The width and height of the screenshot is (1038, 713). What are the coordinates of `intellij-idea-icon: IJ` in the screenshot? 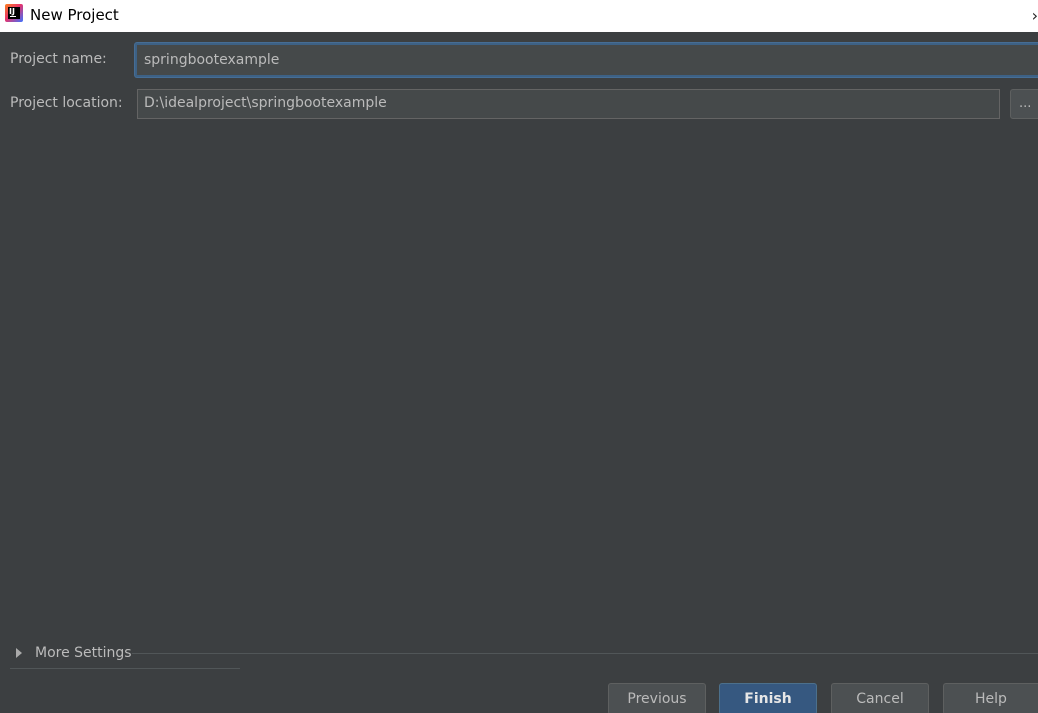 It's located at (14, 13).